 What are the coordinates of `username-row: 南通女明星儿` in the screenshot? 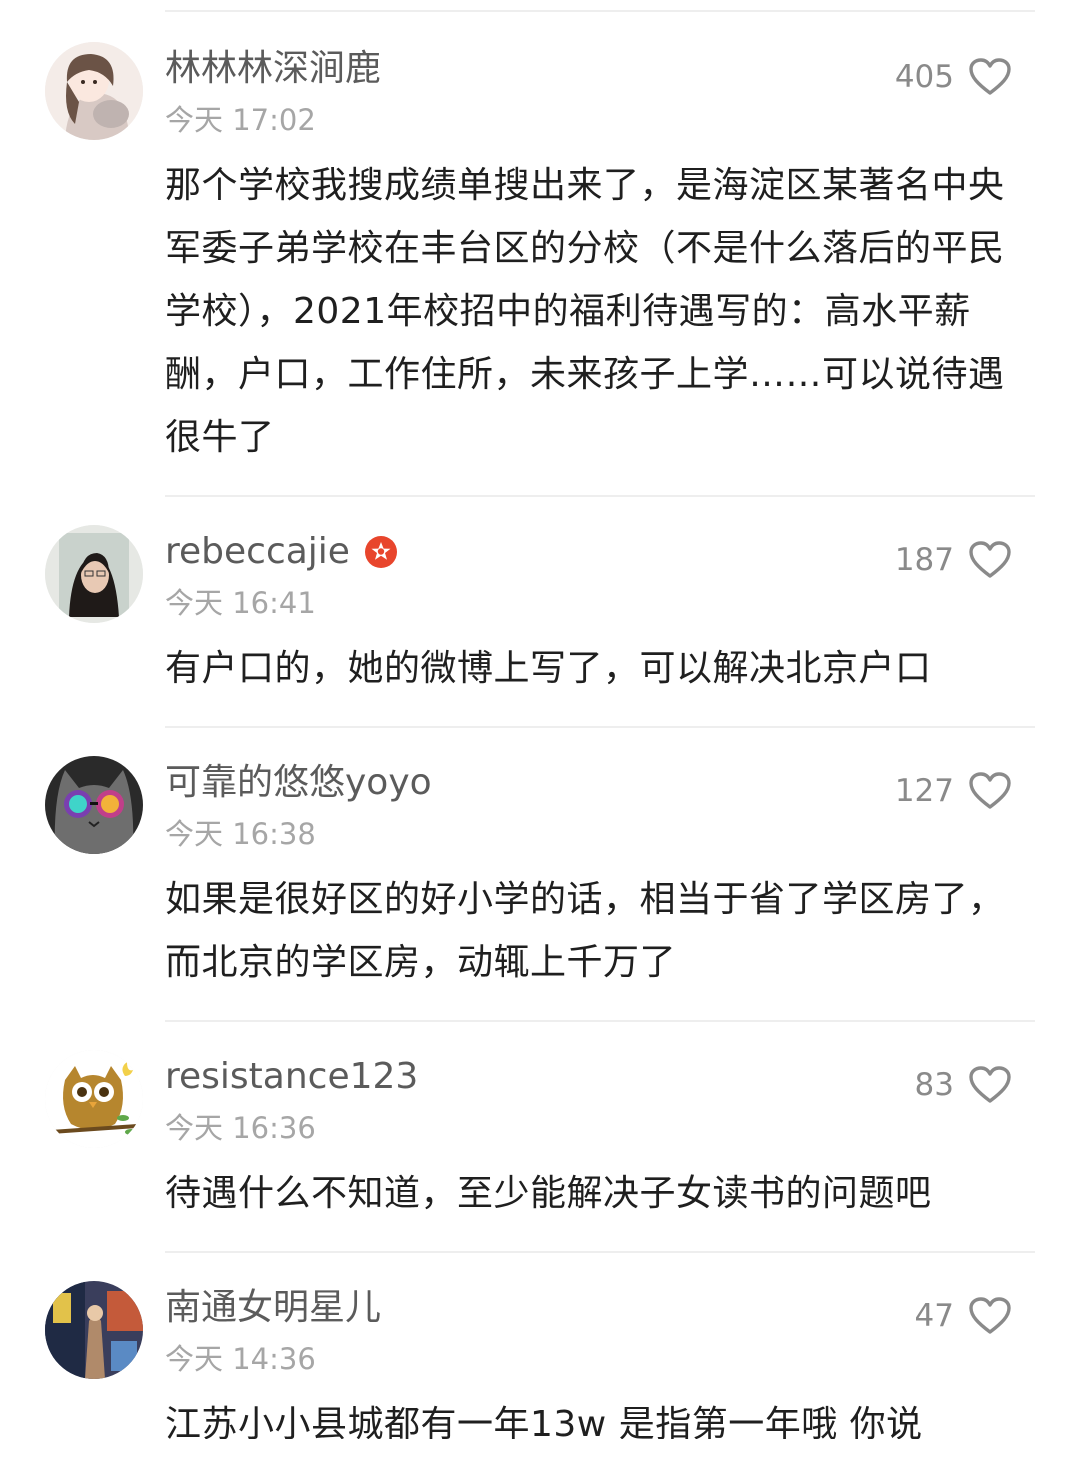 It's located at (600, 1308).